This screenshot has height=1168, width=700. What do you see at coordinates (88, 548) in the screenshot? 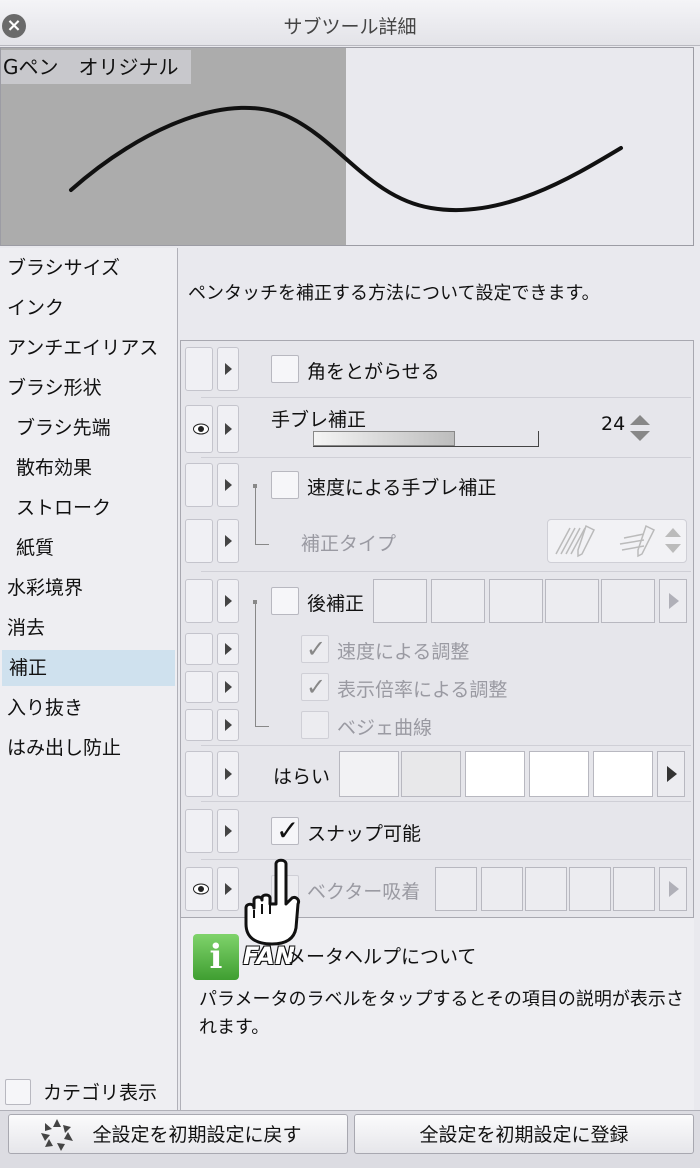
I see `category-item: 紙質` at bounding box center [88, 548].